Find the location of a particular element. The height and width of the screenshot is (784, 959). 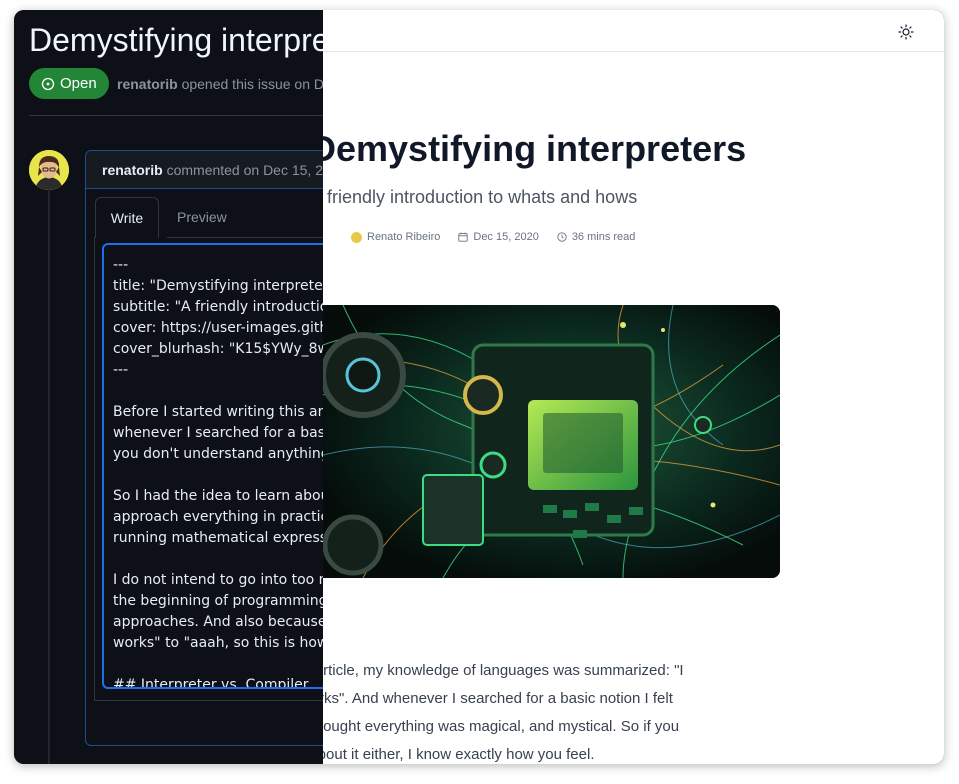

editor-line: approaches. And also because I have seen is located at coordinates (218, 622).